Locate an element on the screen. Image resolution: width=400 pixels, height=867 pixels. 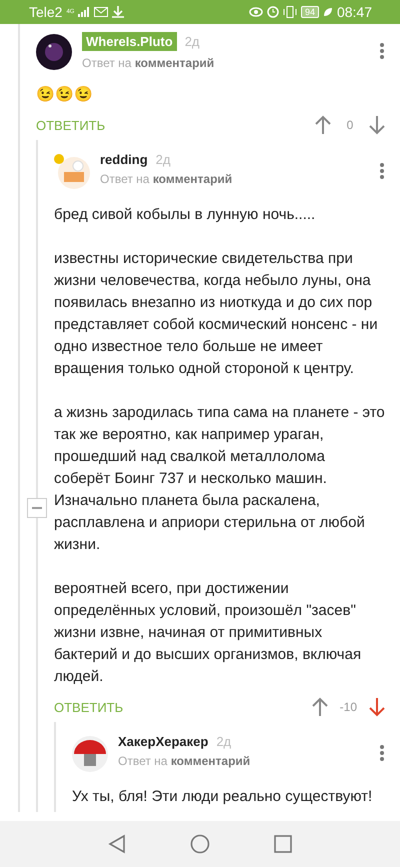
mail-icon is located at coordinates (101, 12).